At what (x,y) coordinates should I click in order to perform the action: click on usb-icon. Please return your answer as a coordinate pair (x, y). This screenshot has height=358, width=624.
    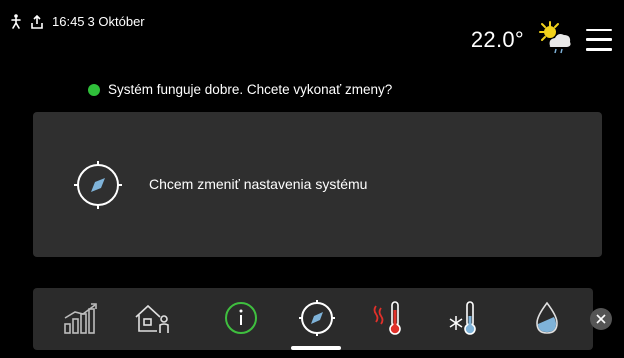
    Looking at the image, I should click on (37, 21).